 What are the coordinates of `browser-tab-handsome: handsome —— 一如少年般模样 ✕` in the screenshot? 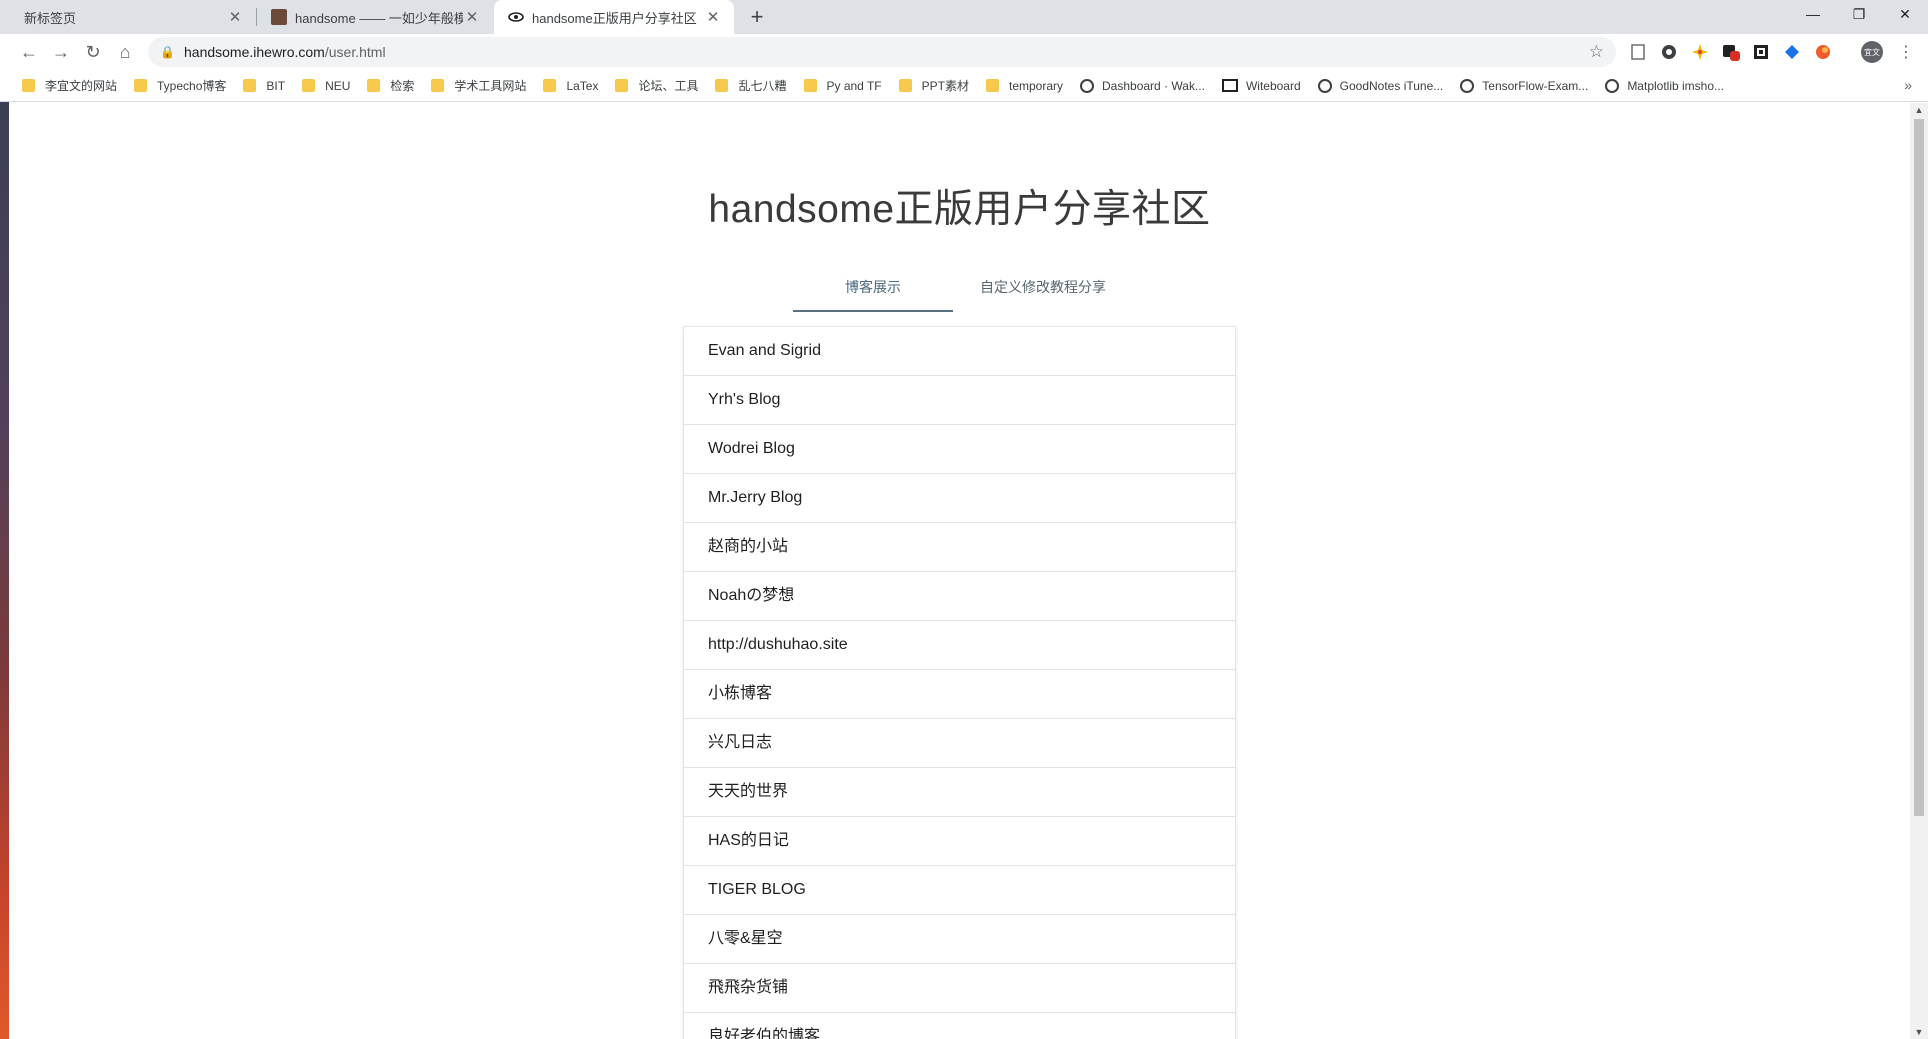 It's located at (375, 17).